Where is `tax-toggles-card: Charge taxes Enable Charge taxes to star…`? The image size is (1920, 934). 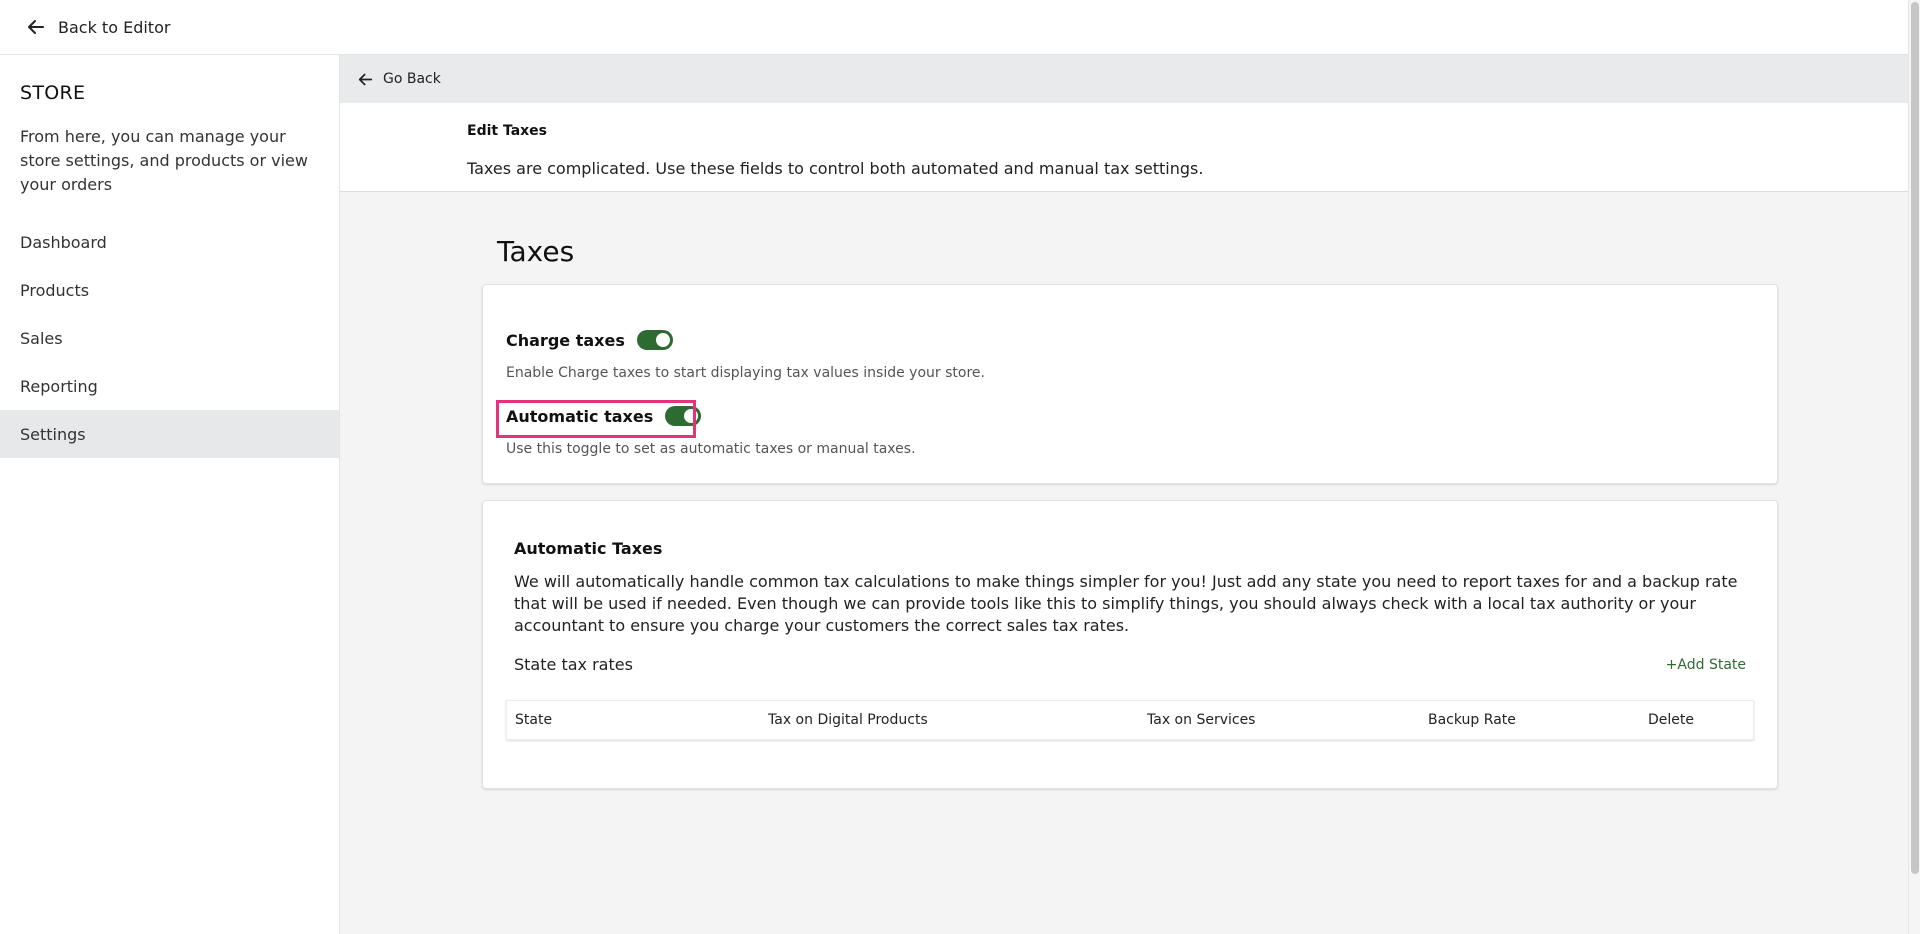 tax-toggles-card: Charge taxes Enable Charge taxes to star… is located at coordinates (1130, 384).